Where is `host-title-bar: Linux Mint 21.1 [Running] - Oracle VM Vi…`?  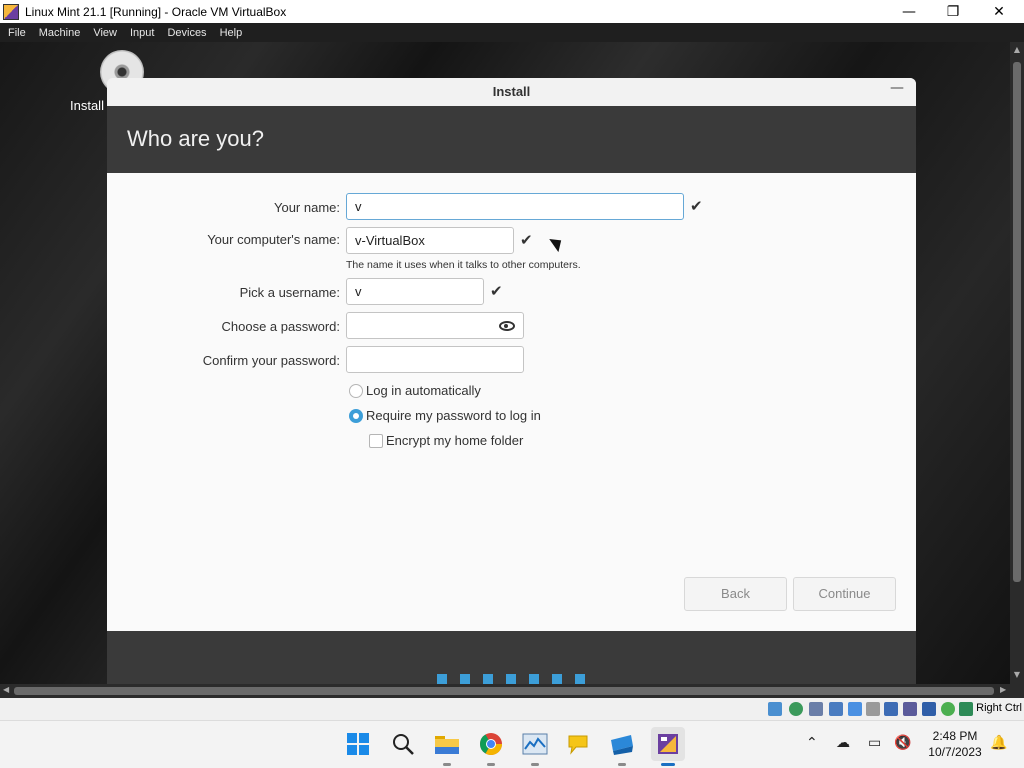
host-title-bar: Linux Mint 21.1 [Running] - Oracle VM Vi… is located at coordinates (512, 11).